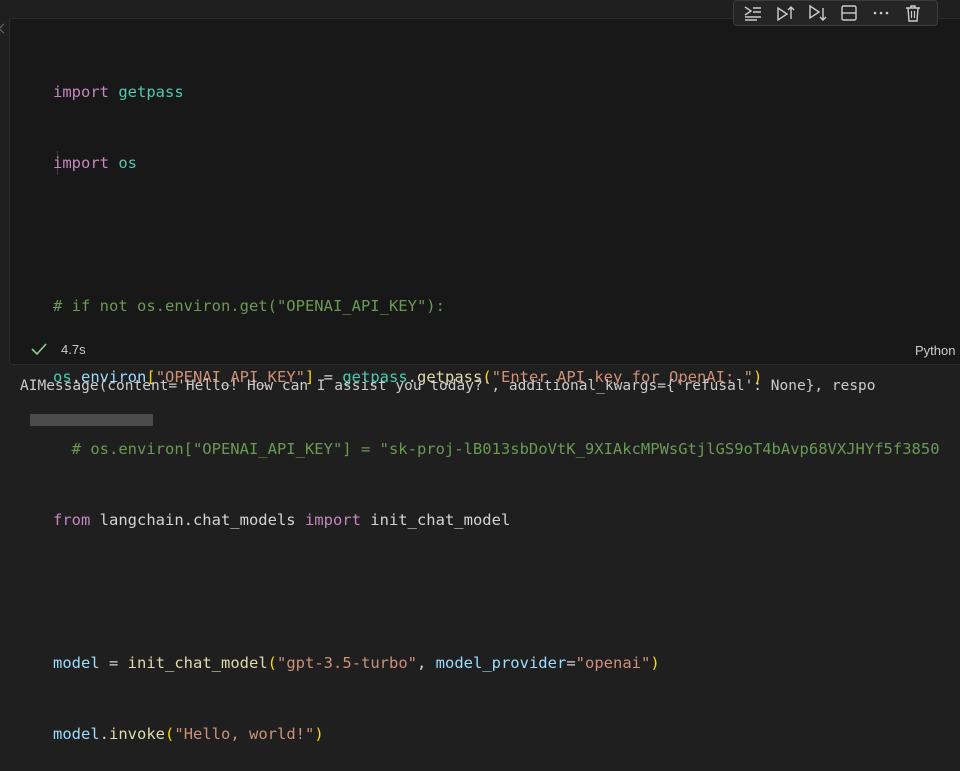 The image size is (960, 771). Describe the element at coordinates (496, 735) in the screenshot. I see `code-line: model.invoke("Hello, world!")` at that location.